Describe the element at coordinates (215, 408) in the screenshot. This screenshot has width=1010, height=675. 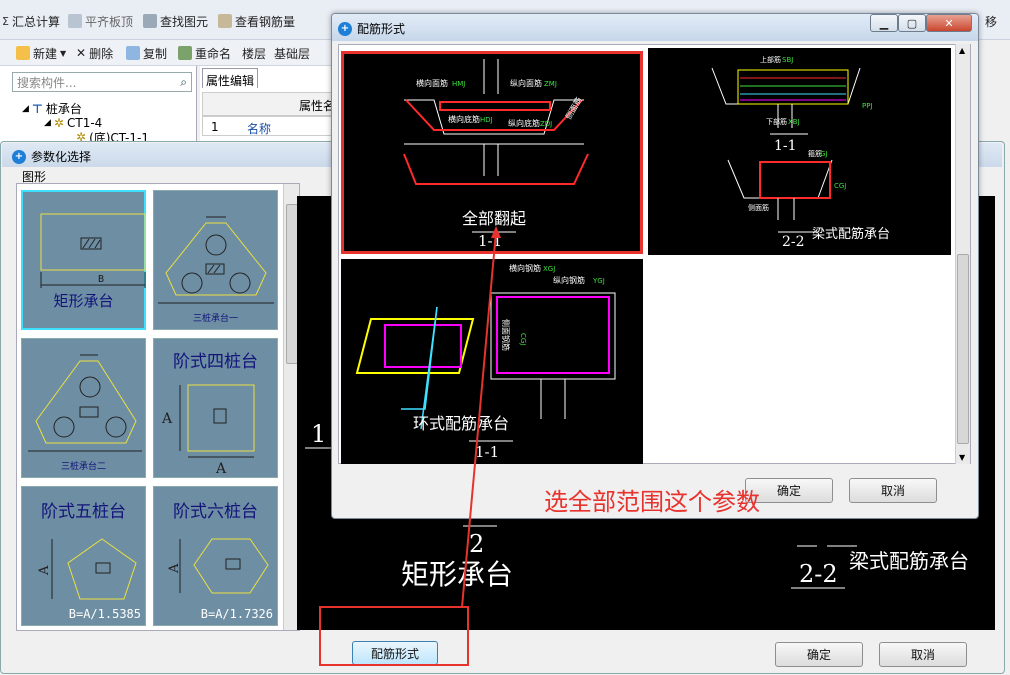
I see `shape-stepped-four-pile: 阶式四桩台 A A` at that location.